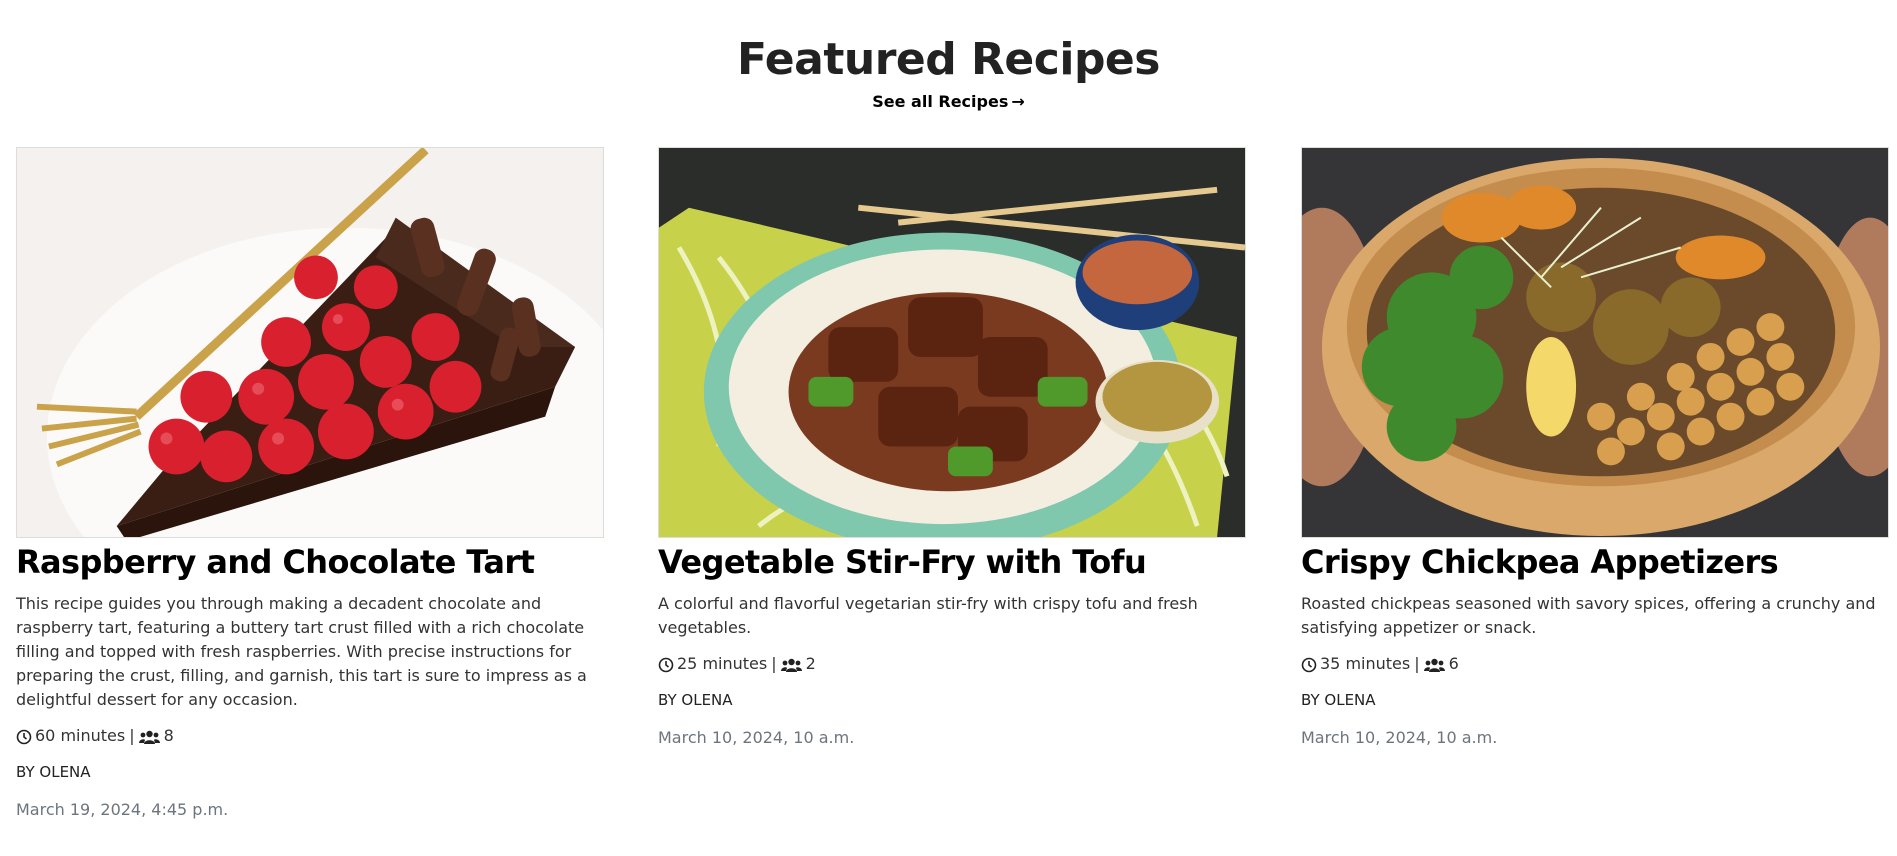 The height and width of the screenshot is (856, 1897). Describe the element at coordinates (1595, 562) in the screenshot. I see `recipe-title: Crispy Chickpea Appetizers` at that location.